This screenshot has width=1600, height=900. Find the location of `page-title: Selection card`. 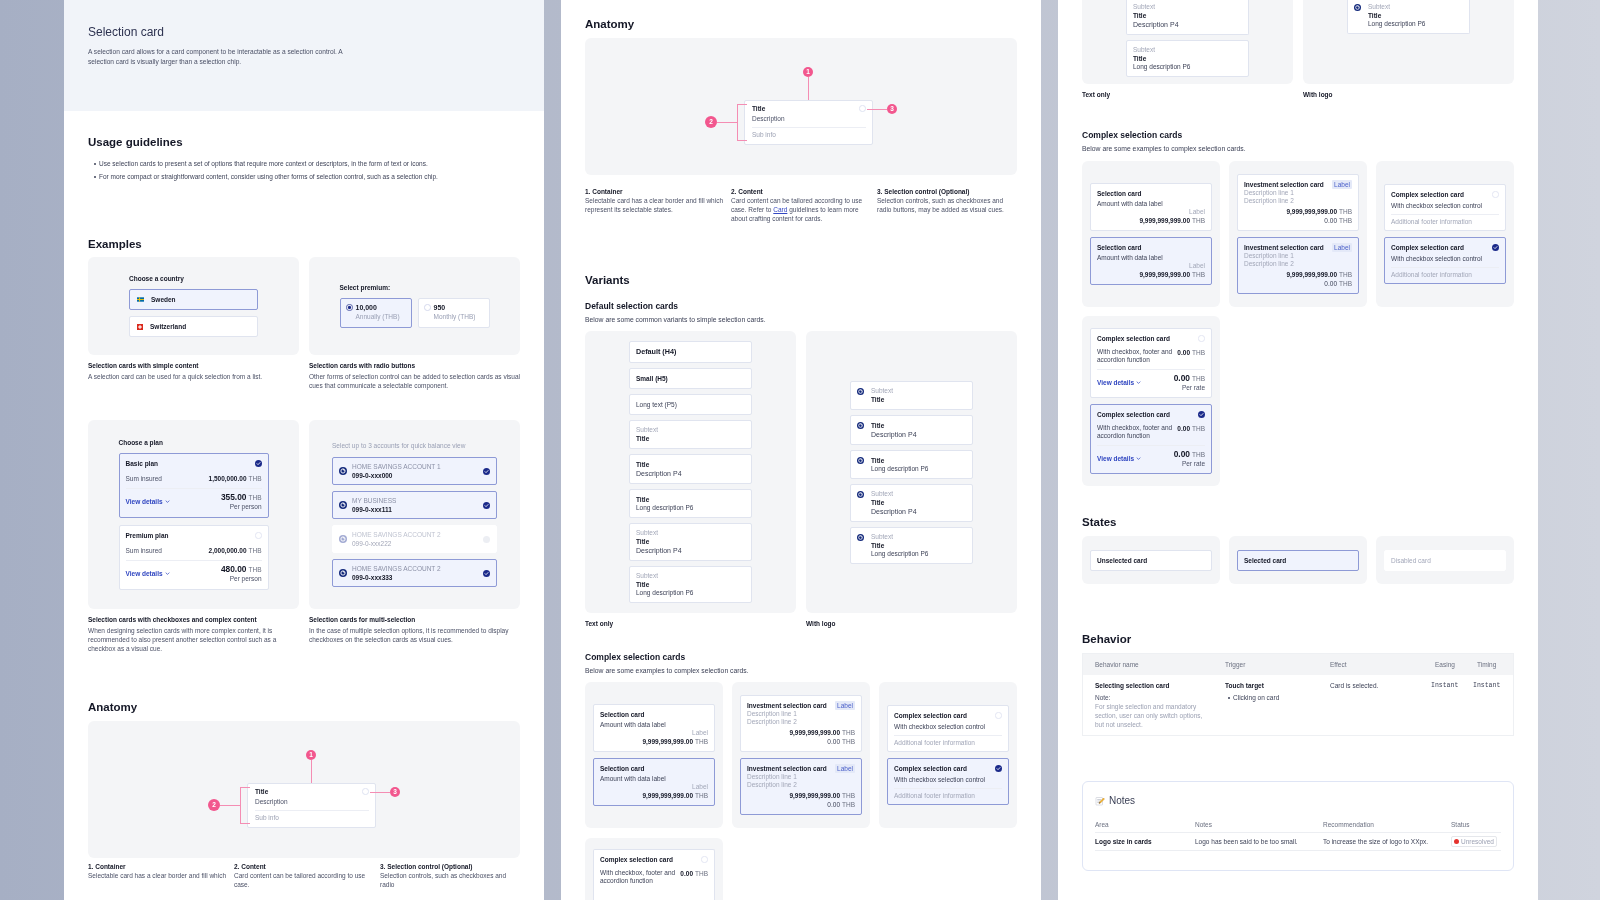

page-title: Selection card is located at coordinates (127, 32).